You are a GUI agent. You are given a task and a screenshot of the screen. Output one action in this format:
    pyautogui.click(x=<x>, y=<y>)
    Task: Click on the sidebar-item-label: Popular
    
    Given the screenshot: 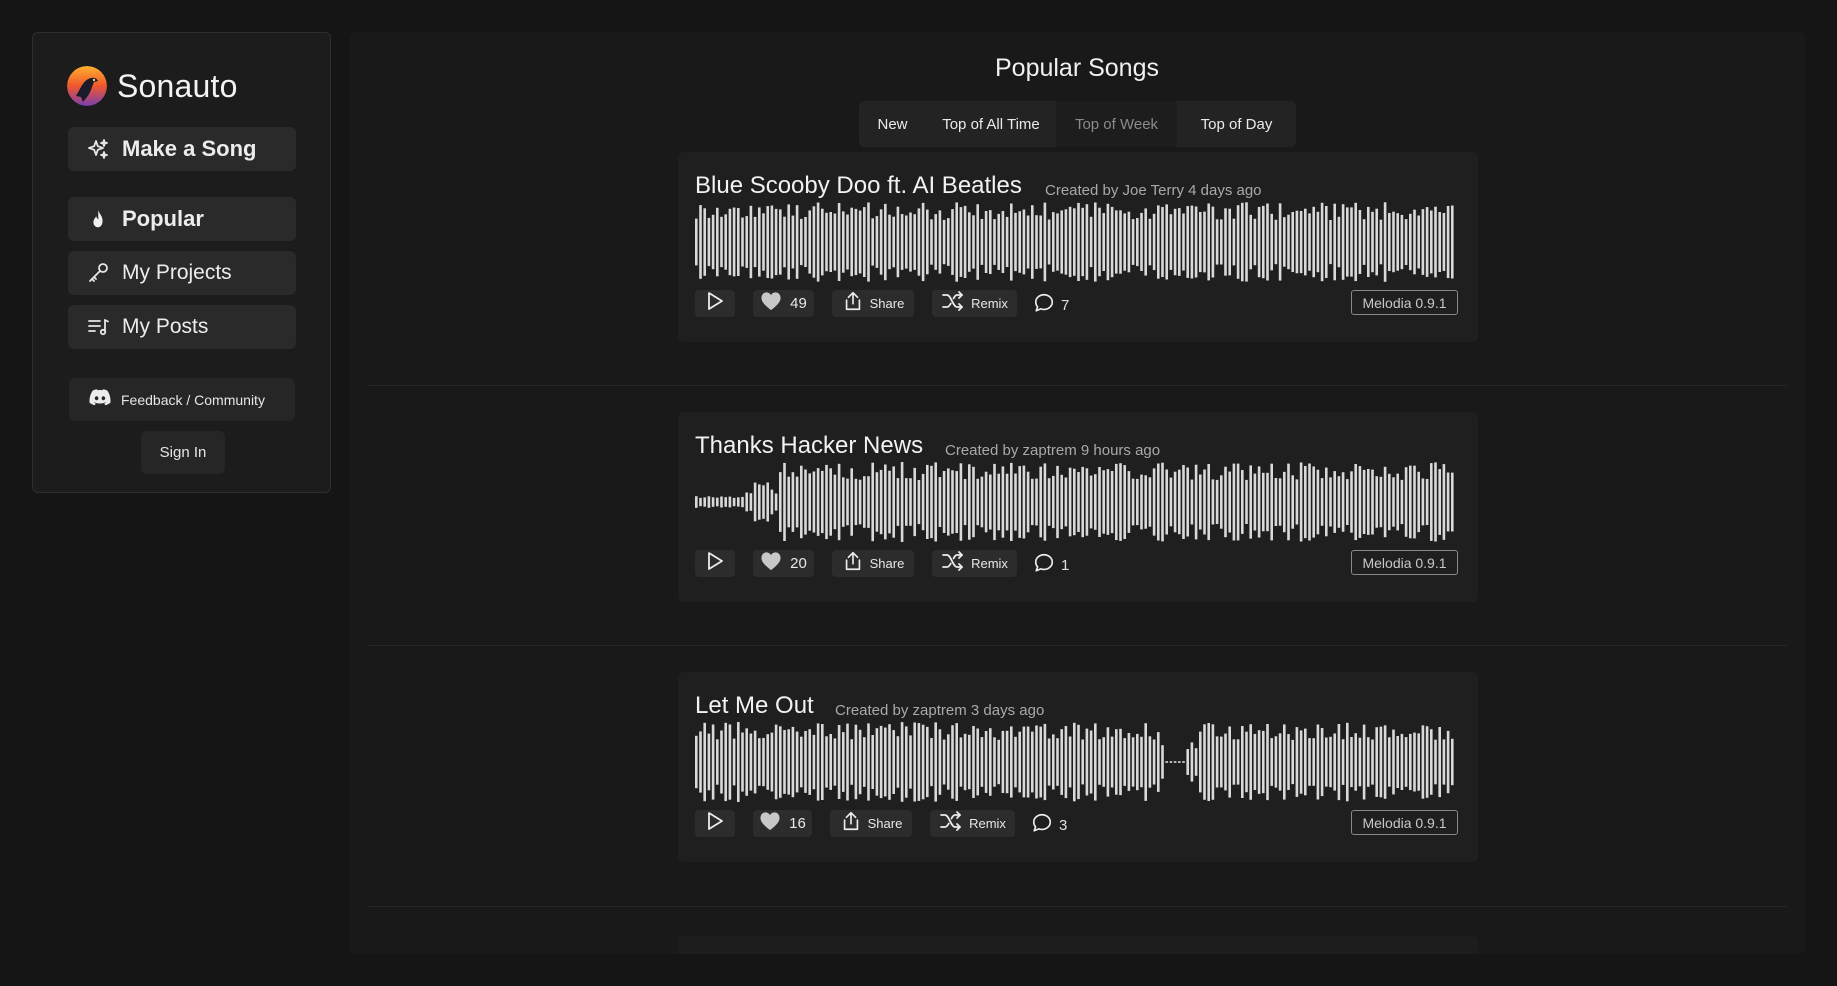 What is the action you would take?
    pyautogui.click(x=163, y=218)
    